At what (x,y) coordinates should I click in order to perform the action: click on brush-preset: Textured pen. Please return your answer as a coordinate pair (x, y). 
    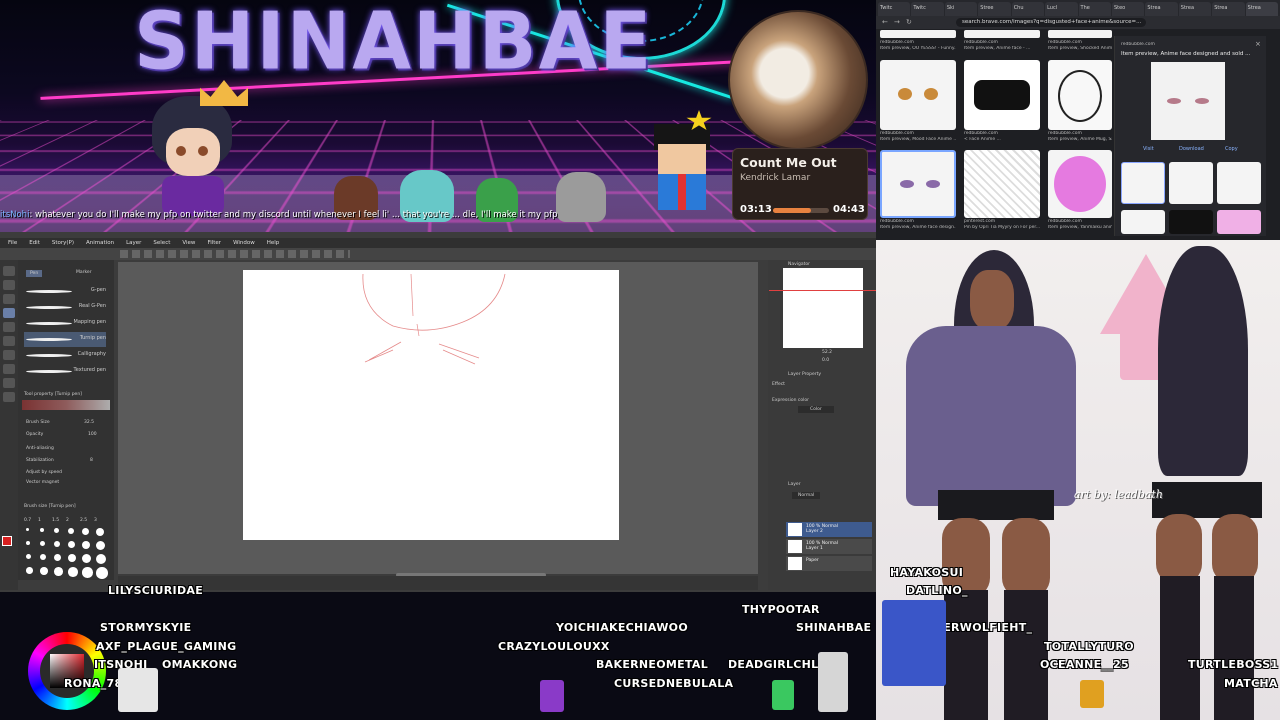
    Looking at the image, I should click on (65, 371).